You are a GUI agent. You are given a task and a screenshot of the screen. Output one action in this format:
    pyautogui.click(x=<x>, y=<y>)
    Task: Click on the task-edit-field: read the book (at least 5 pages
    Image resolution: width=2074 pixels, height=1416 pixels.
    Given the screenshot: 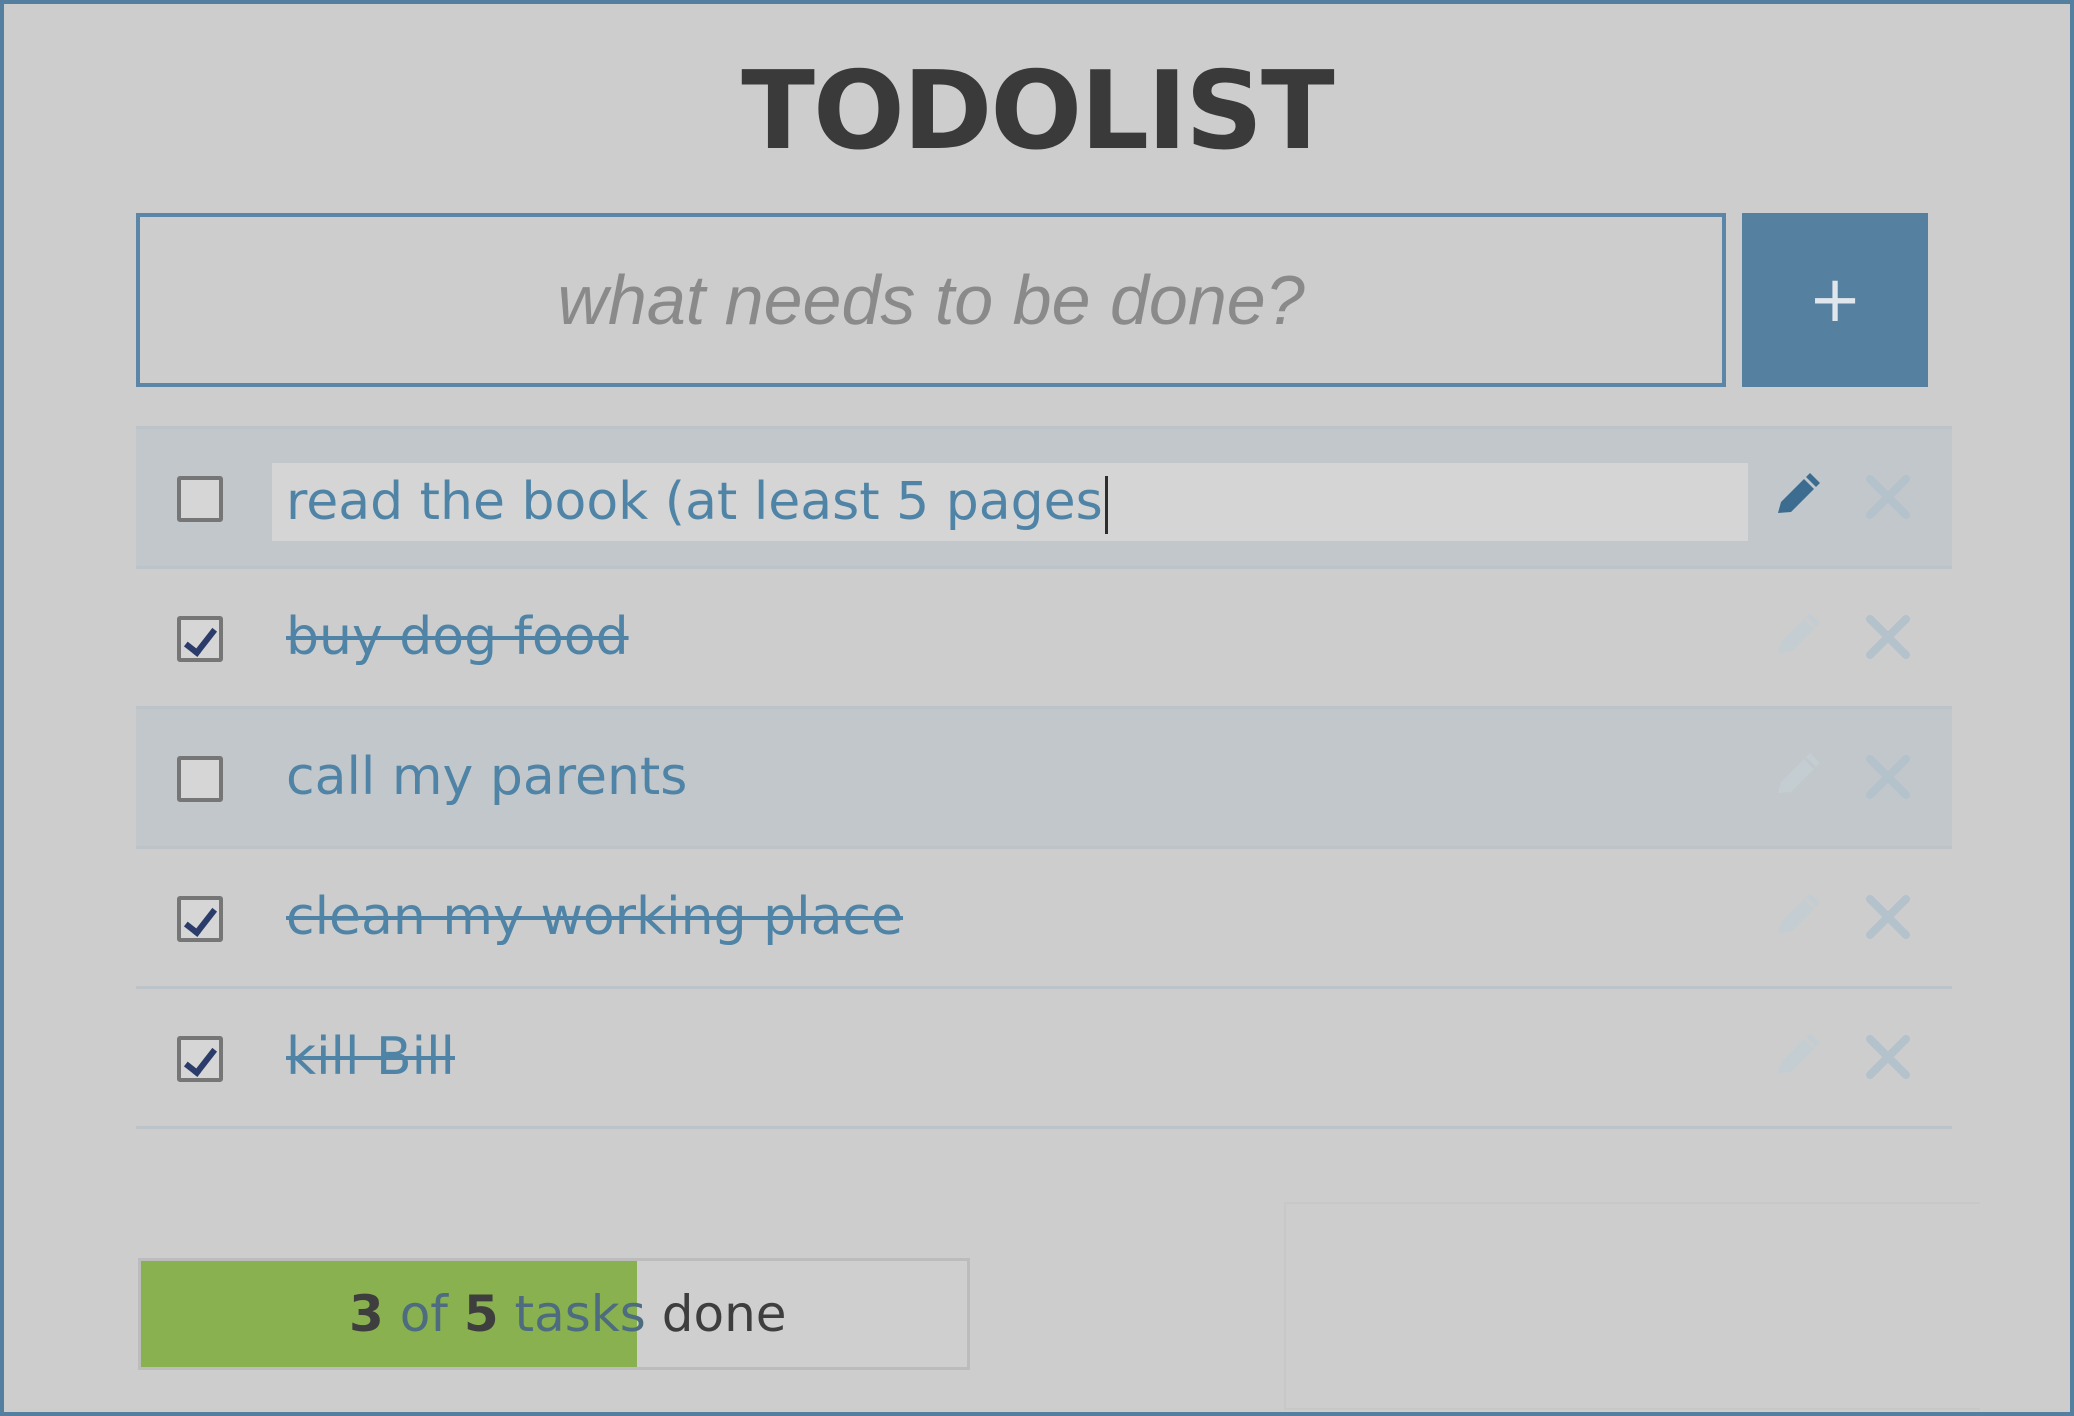 What is the action you would take?
    pyautogui.click(x=1010, y=502)
    